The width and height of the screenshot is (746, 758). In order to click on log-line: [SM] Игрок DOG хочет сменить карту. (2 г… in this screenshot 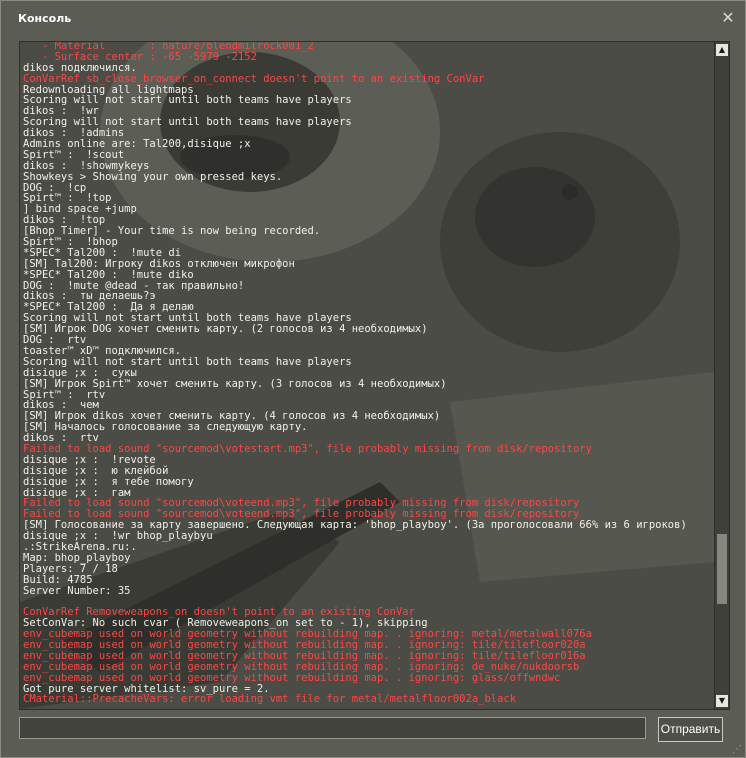, I will do `click(225, 329)`.